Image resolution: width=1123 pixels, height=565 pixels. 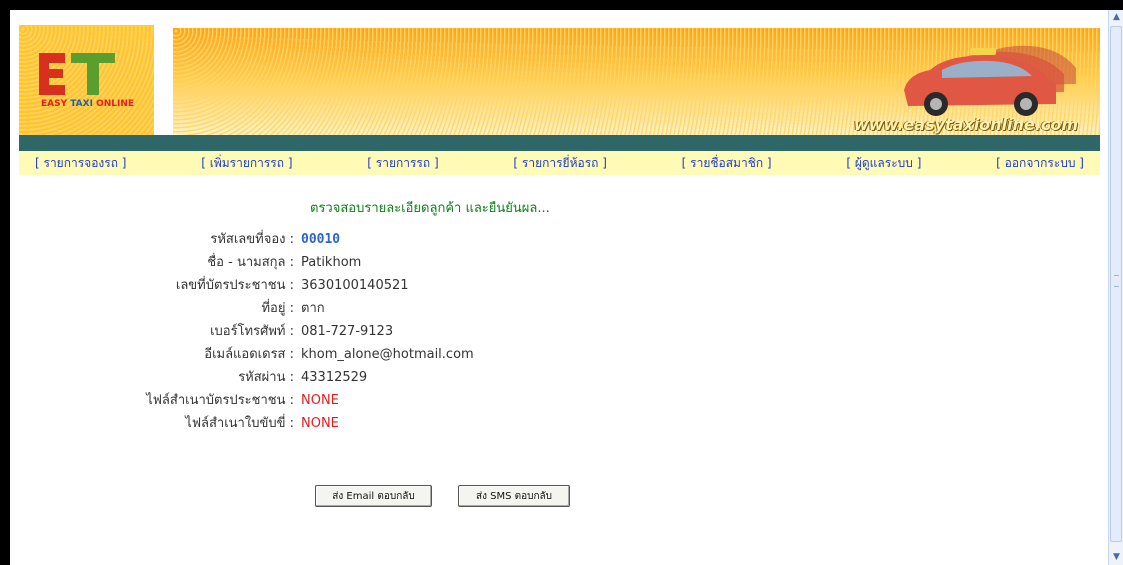 What do you see at coordinates (1040, 163) in the screenshot?
I see `nav-logout: [ ออกจากระบบ ]` at bounding box center [1040, 163].